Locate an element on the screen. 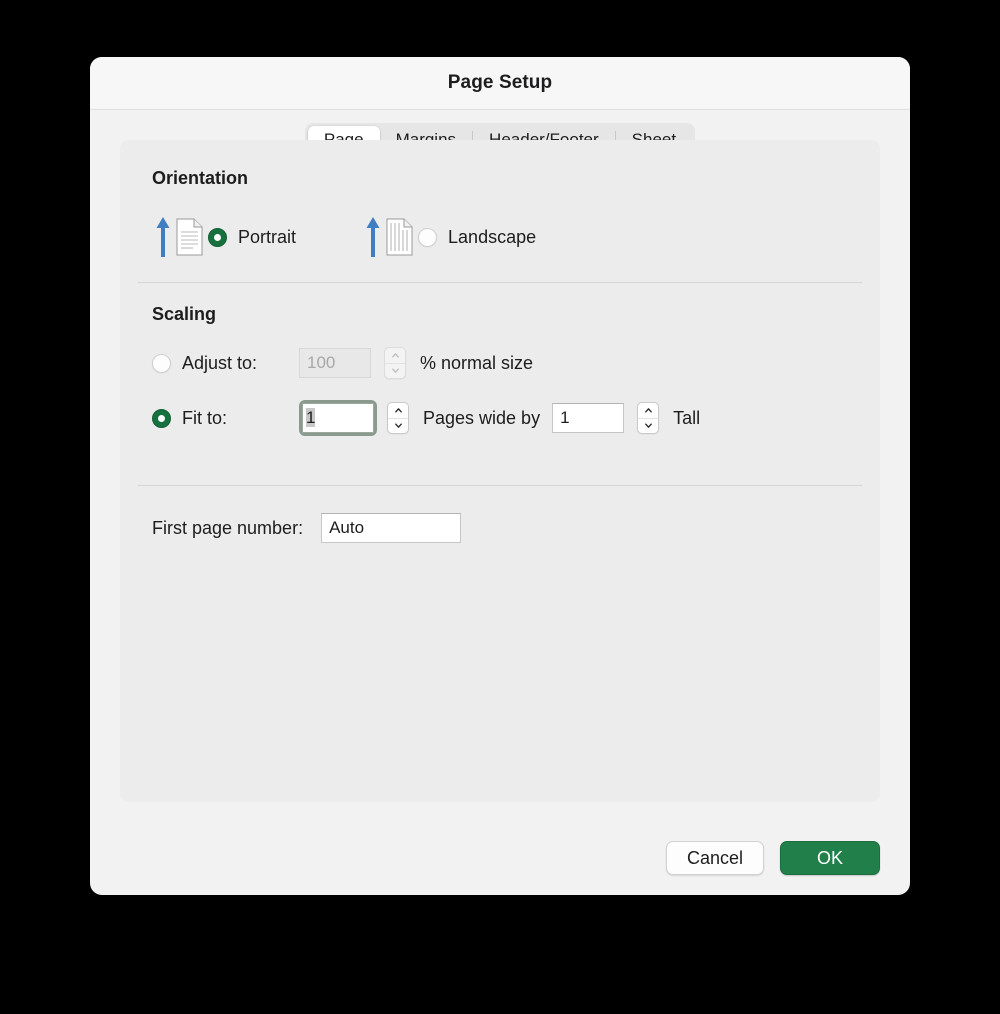 The image size is (1000, 1014). fit-to-radio is located at coordinates (161, 418).